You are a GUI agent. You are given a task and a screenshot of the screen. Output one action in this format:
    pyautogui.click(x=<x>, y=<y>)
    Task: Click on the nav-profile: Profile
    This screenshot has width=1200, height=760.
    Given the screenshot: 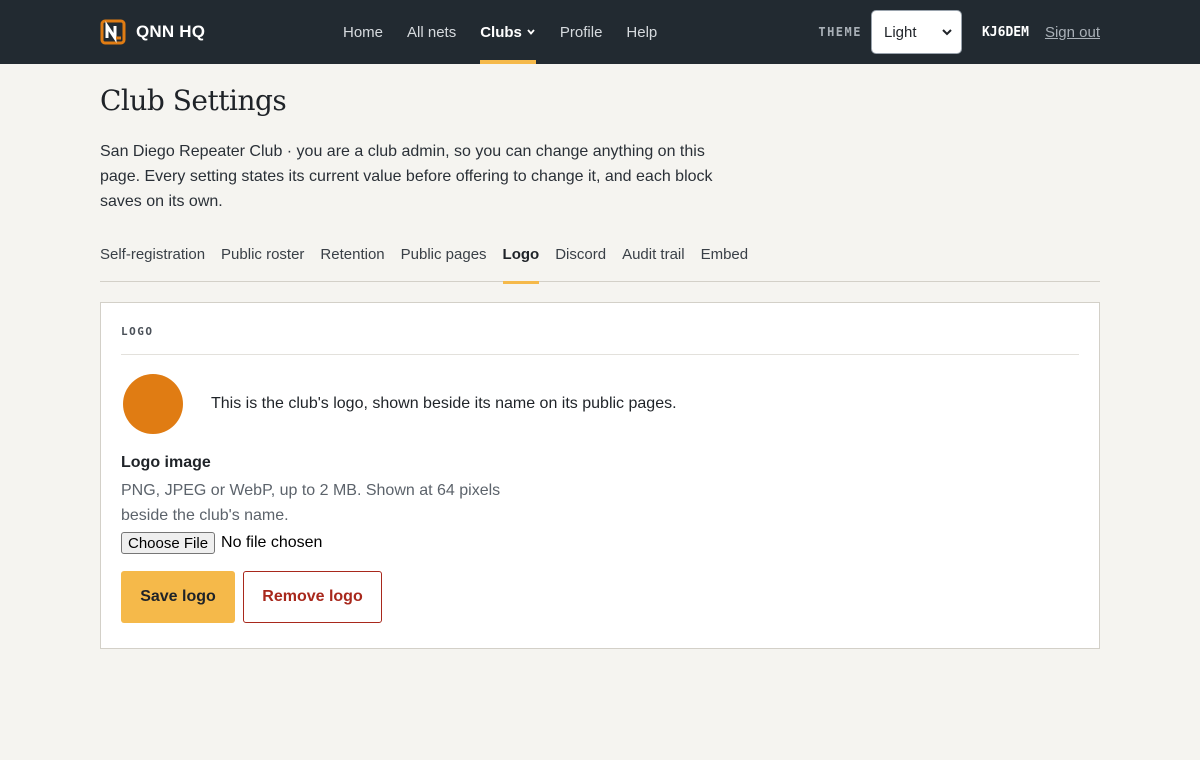 What is the action you would take?
    pyautogui.click(x=581, y=32)
    